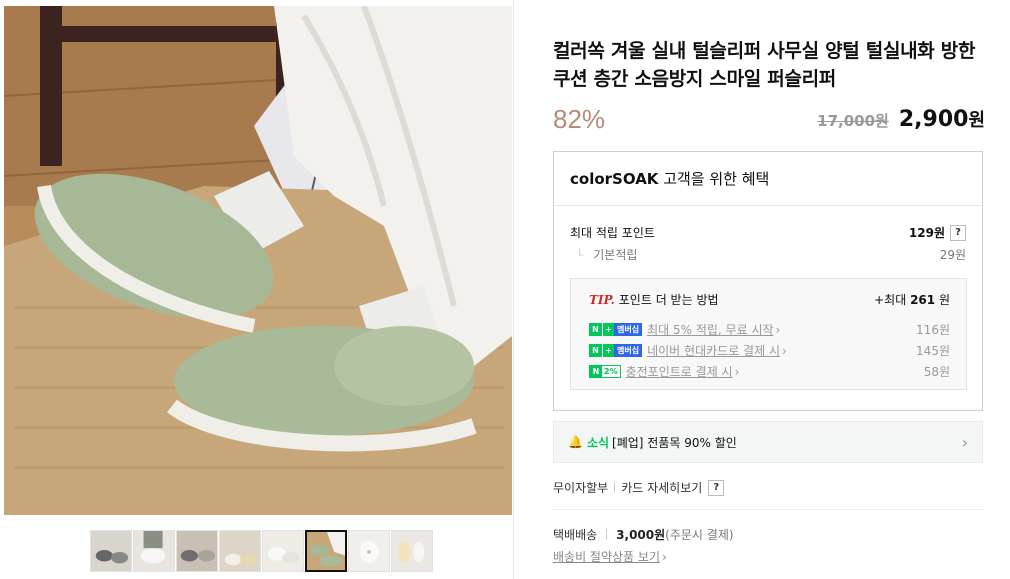 The width and height of the screenshot is (1010, 579). Describe the element at coordinates (952, 255) in the screenshot. I see `basic-points-value: 29원` at that location.